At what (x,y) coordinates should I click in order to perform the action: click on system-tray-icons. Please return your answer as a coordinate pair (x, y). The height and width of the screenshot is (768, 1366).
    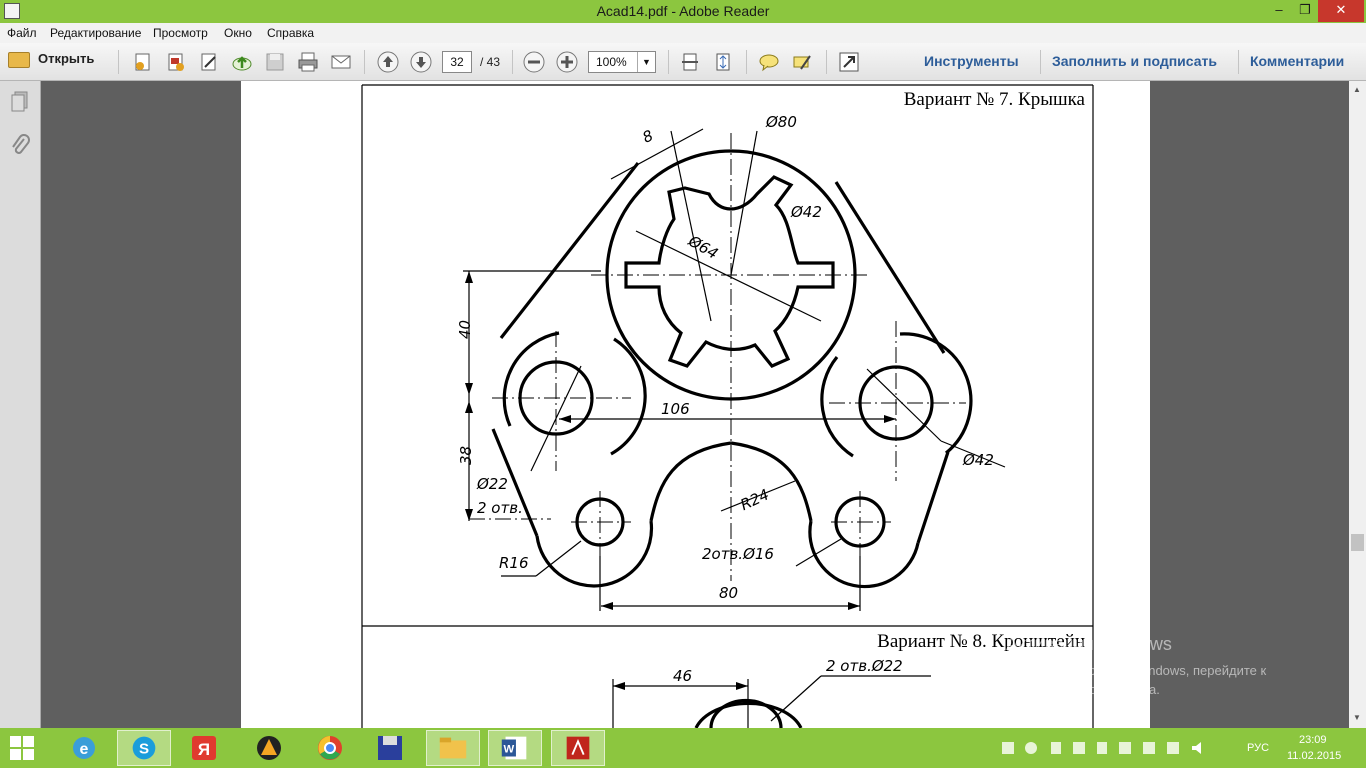
    Looking at the image, I should click on (1105, 748).